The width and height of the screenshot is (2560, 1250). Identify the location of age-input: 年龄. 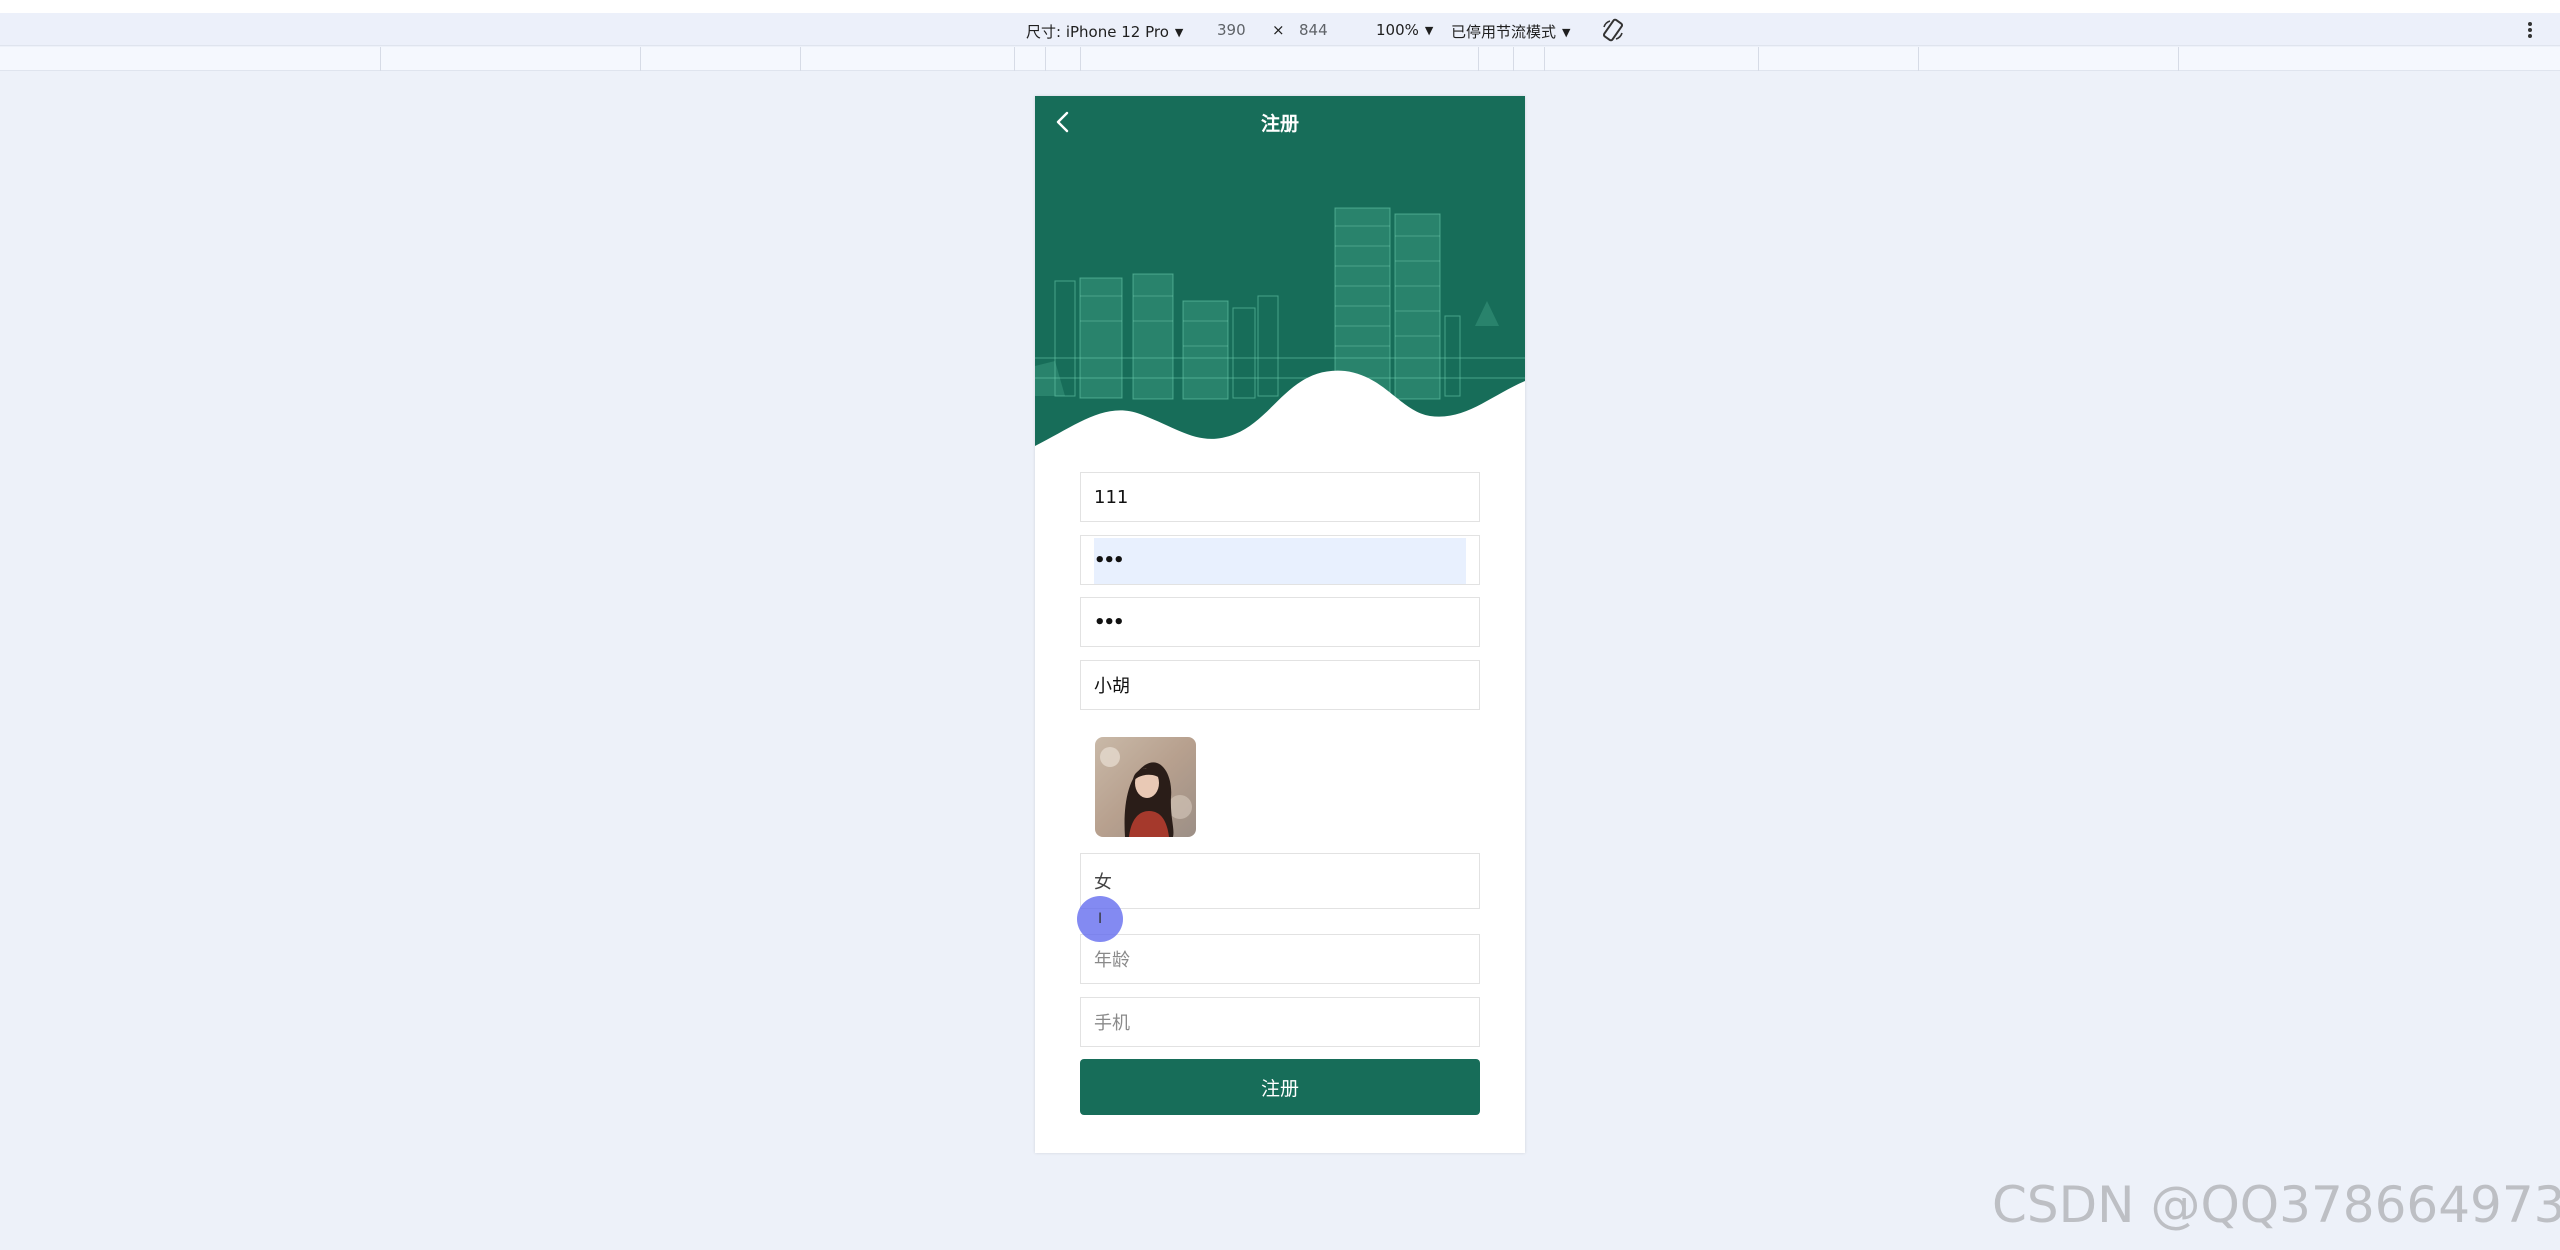
(1280, 959).